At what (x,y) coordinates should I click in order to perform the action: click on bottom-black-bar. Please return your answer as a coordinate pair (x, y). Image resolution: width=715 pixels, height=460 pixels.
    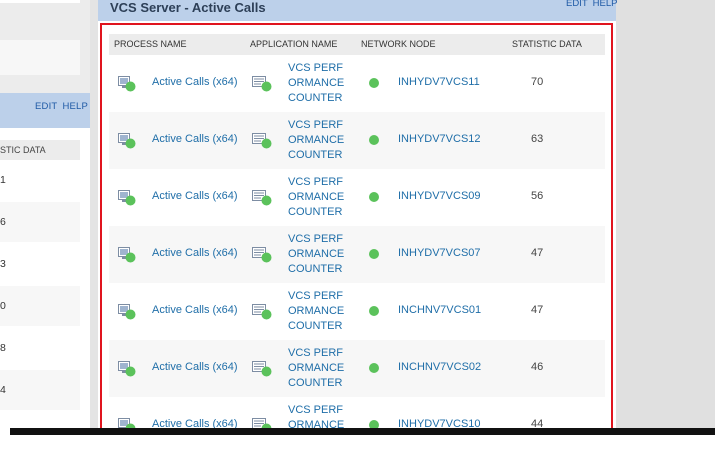
    Looking at the image, I should click on (362, 431).